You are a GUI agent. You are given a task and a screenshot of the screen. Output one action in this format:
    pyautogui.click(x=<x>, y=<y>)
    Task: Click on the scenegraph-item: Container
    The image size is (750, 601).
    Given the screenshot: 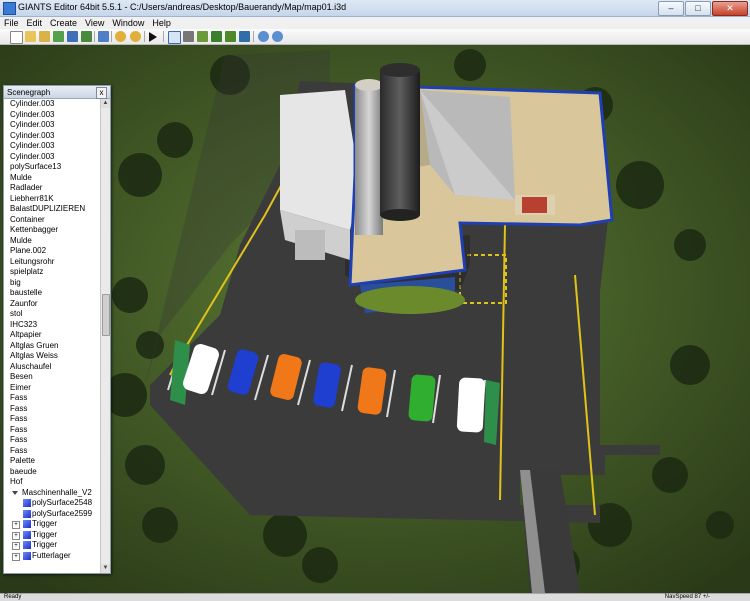 What is the action you would take?
    pyautogui.click(x=52, y=220)
    